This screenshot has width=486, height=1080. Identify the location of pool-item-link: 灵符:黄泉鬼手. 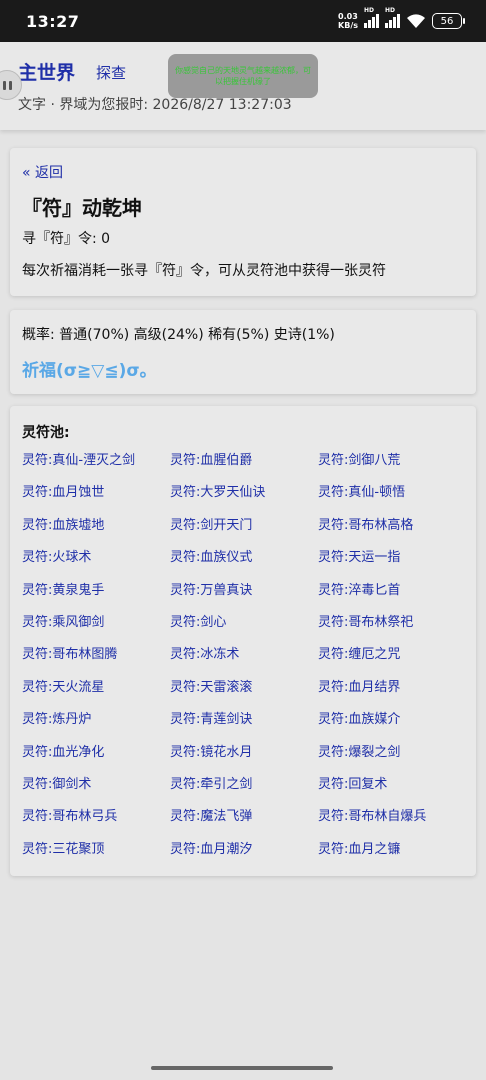
(96, 598).